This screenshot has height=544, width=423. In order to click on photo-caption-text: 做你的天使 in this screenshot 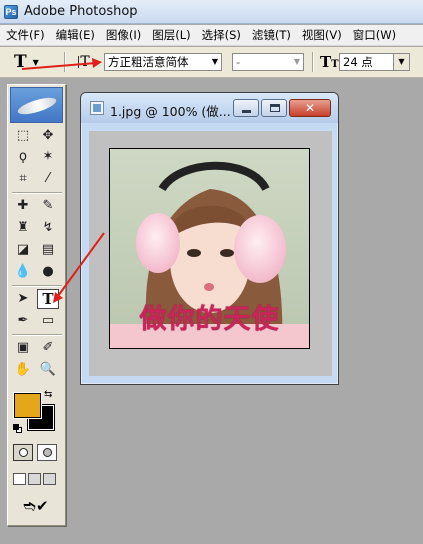, I will do `click(209, 319)`.